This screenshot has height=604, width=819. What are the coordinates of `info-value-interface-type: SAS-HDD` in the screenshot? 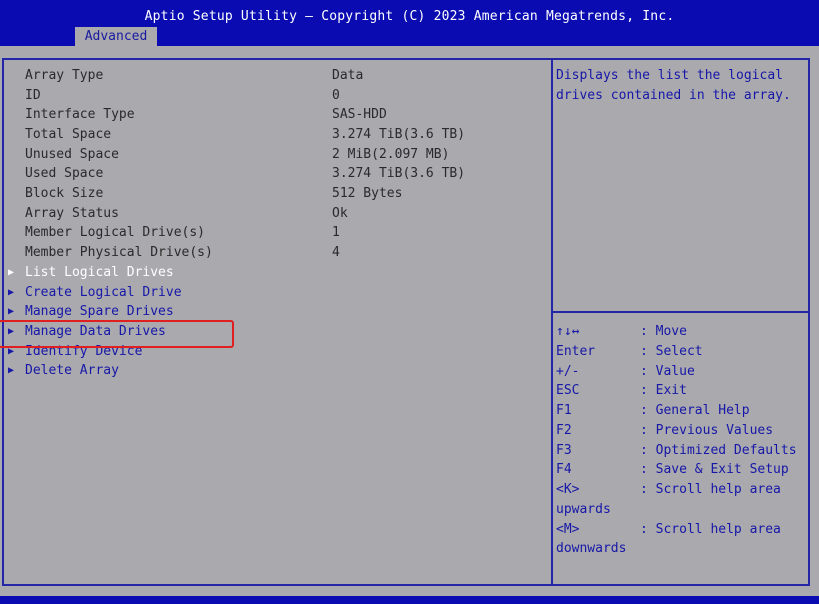 It's located at (359, 114).